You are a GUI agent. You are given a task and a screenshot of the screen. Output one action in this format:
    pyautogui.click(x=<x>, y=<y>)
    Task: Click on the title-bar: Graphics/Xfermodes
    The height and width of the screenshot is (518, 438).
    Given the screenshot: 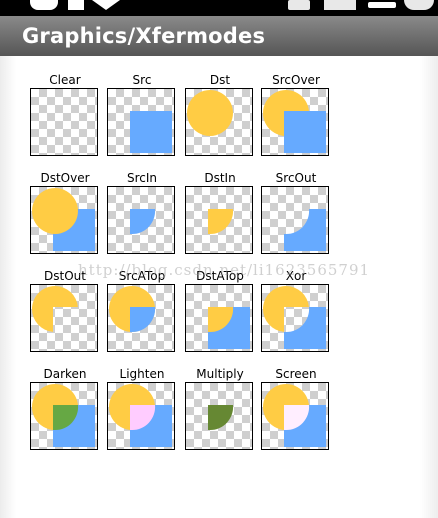 What is the action you would take?
    pyautogui.click(x=219, y=36)
    